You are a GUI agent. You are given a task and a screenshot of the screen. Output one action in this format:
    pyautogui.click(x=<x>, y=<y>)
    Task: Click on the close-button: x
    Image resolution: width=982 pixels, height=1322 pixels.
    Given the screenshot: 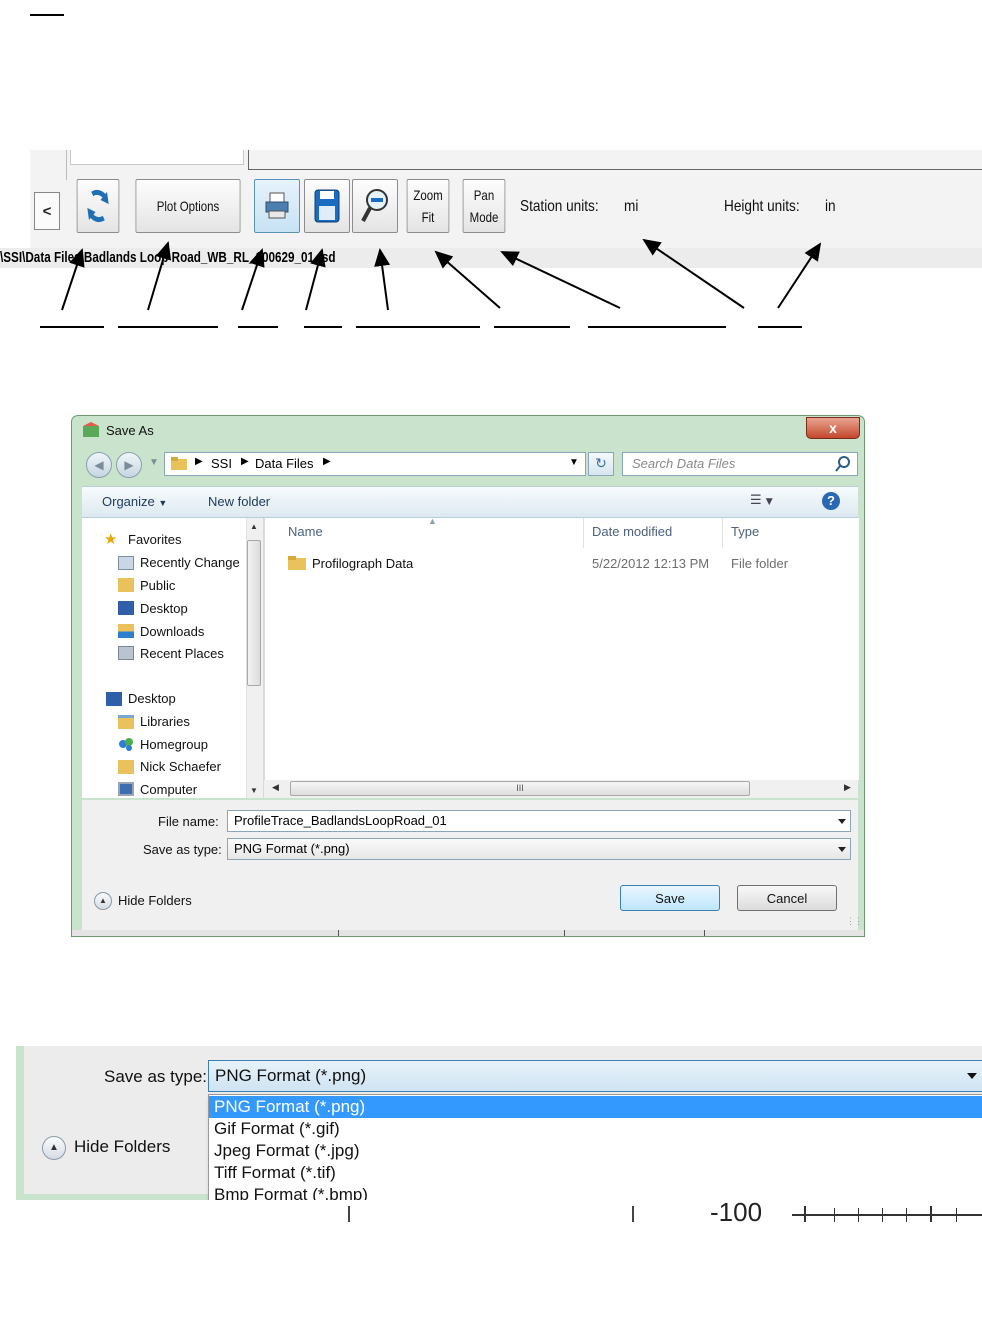 What is the action you would take?
    pyautogui.click(x=833, y=428)
    